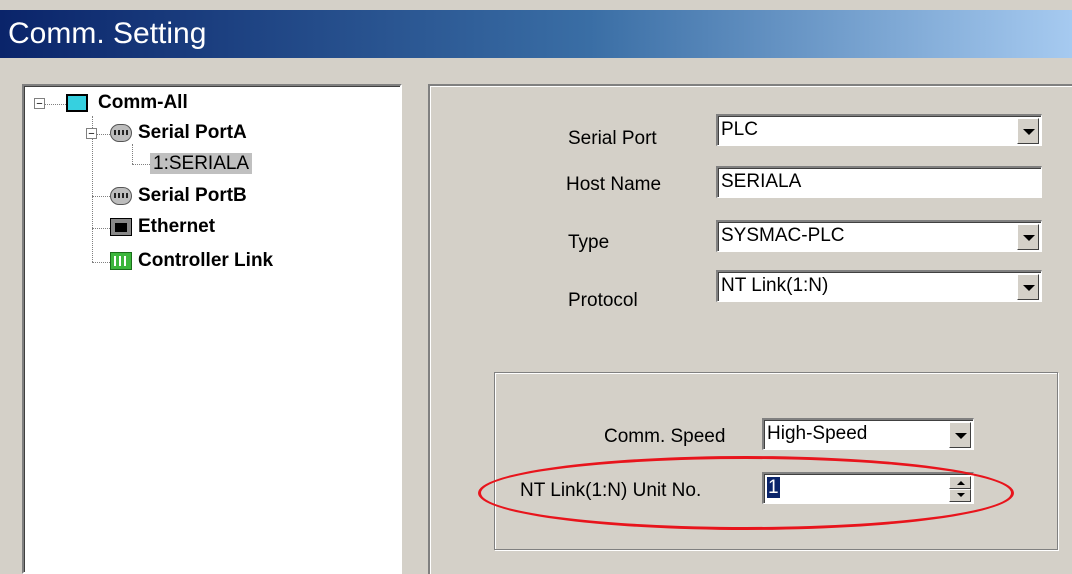  I want to click on serial-port-label: Serial Port, so click(612, 138).